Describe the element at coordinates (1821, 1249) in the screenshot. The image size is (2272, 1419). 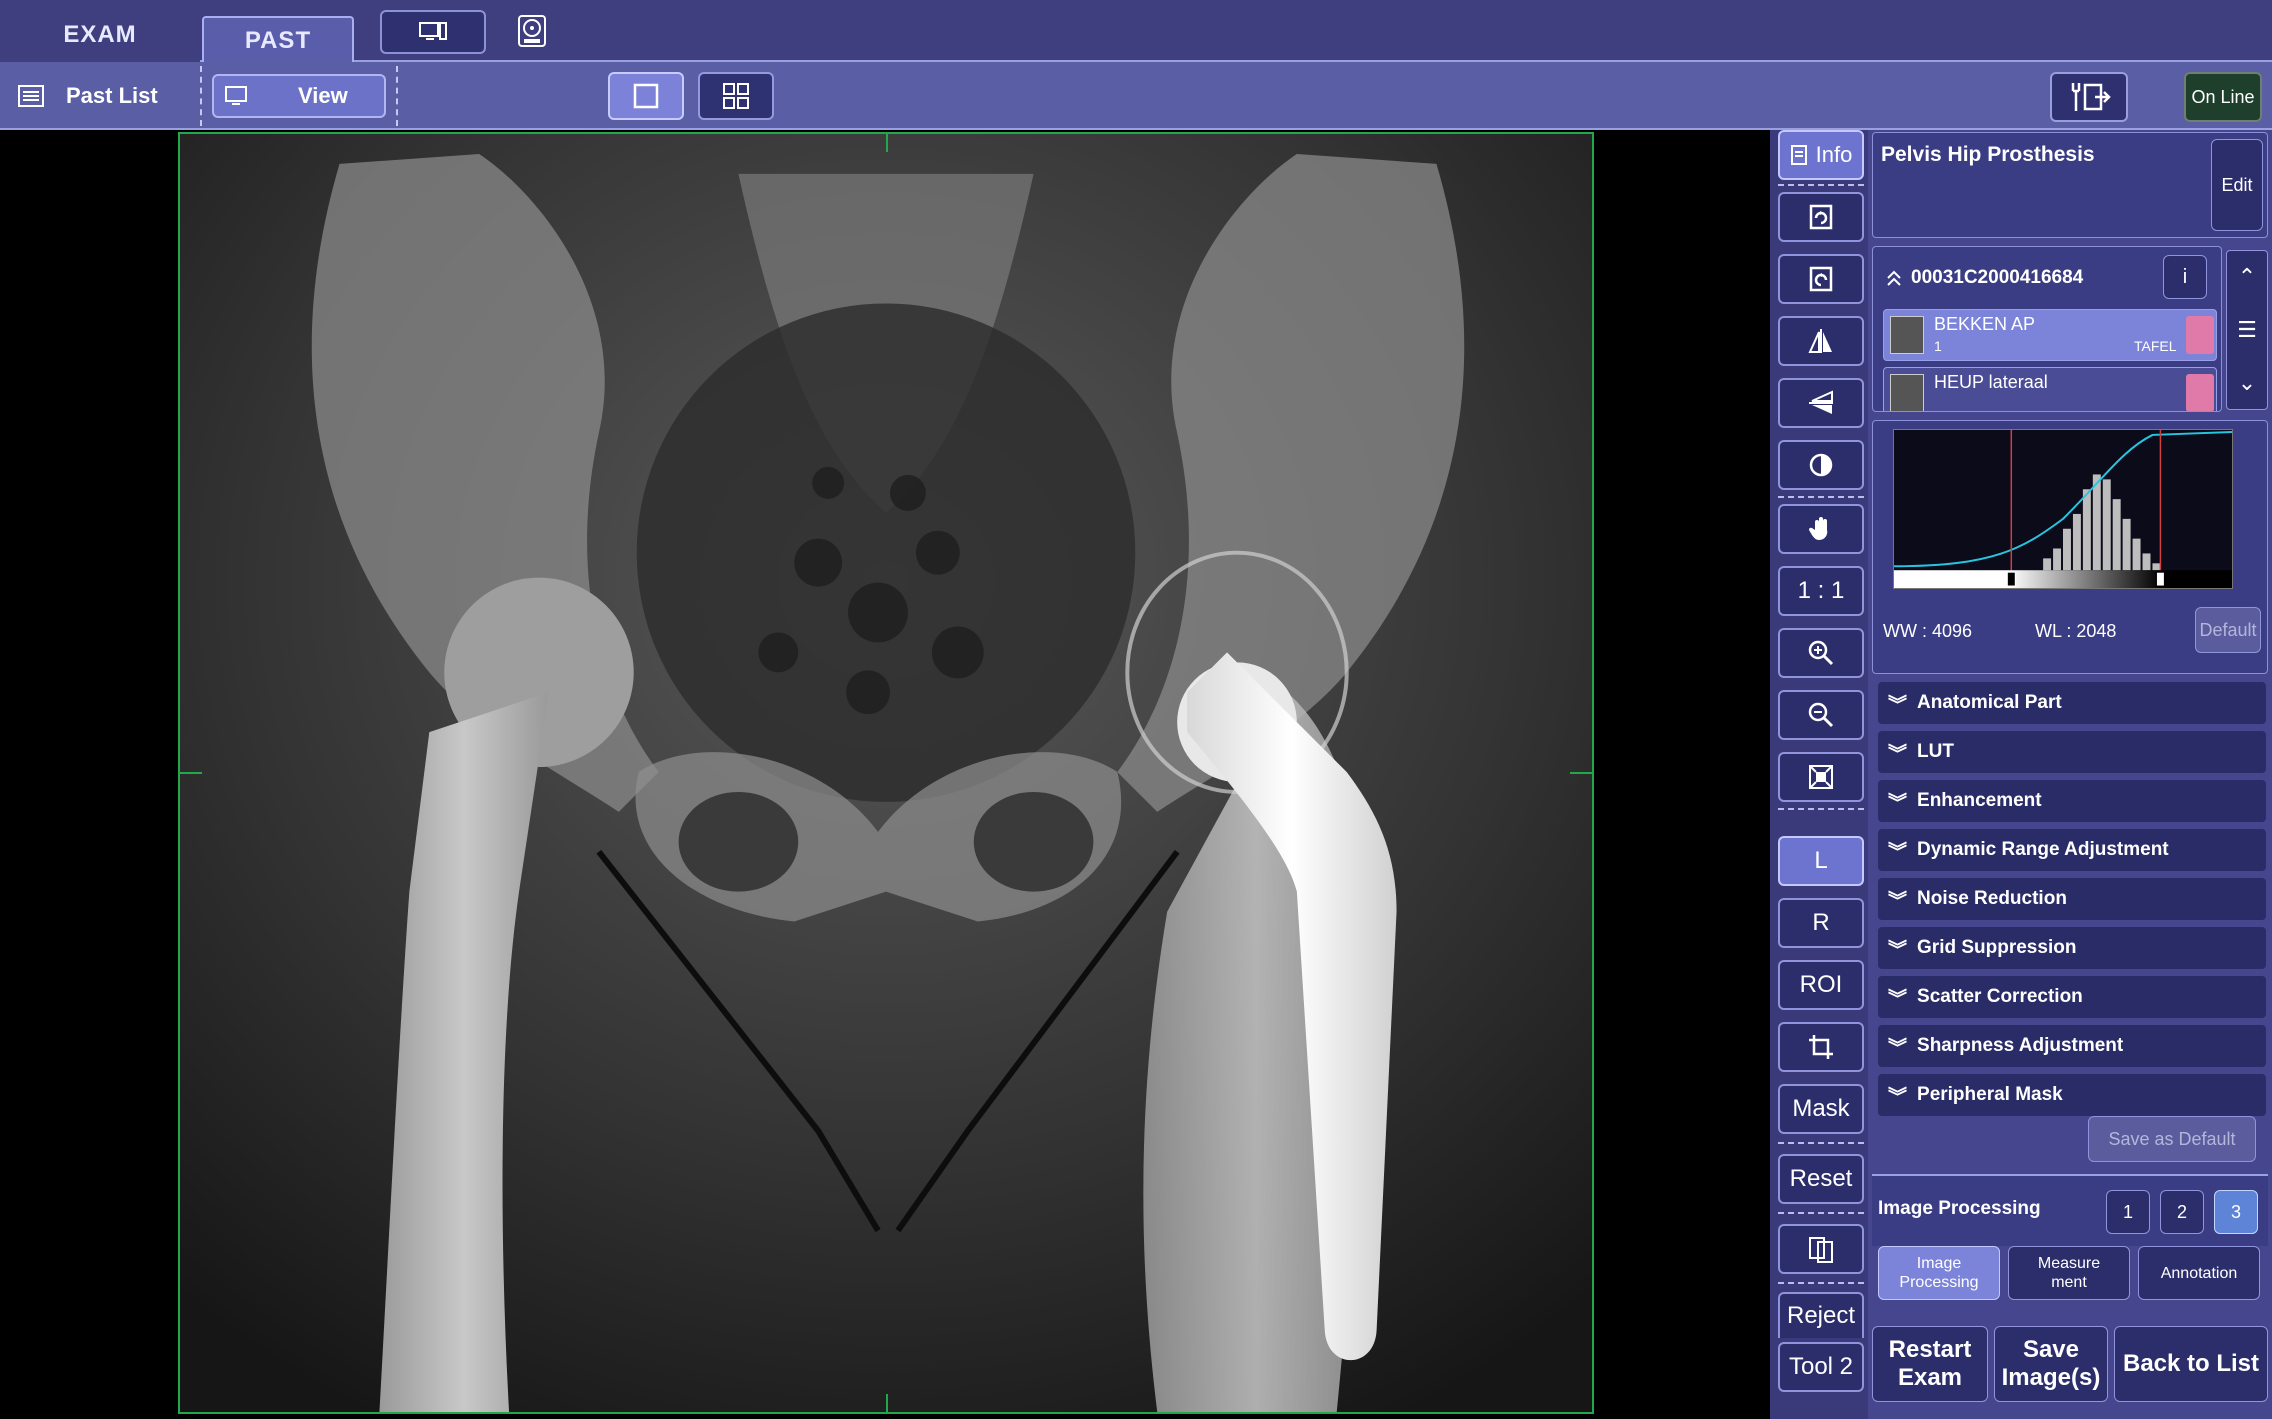
I see `duplicate-button` at that location.